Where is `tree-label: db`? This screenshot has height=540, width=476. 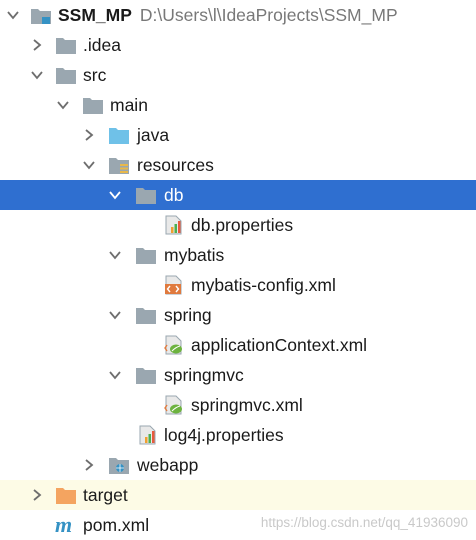
tree-label: db is located at coordinates (174, 195).